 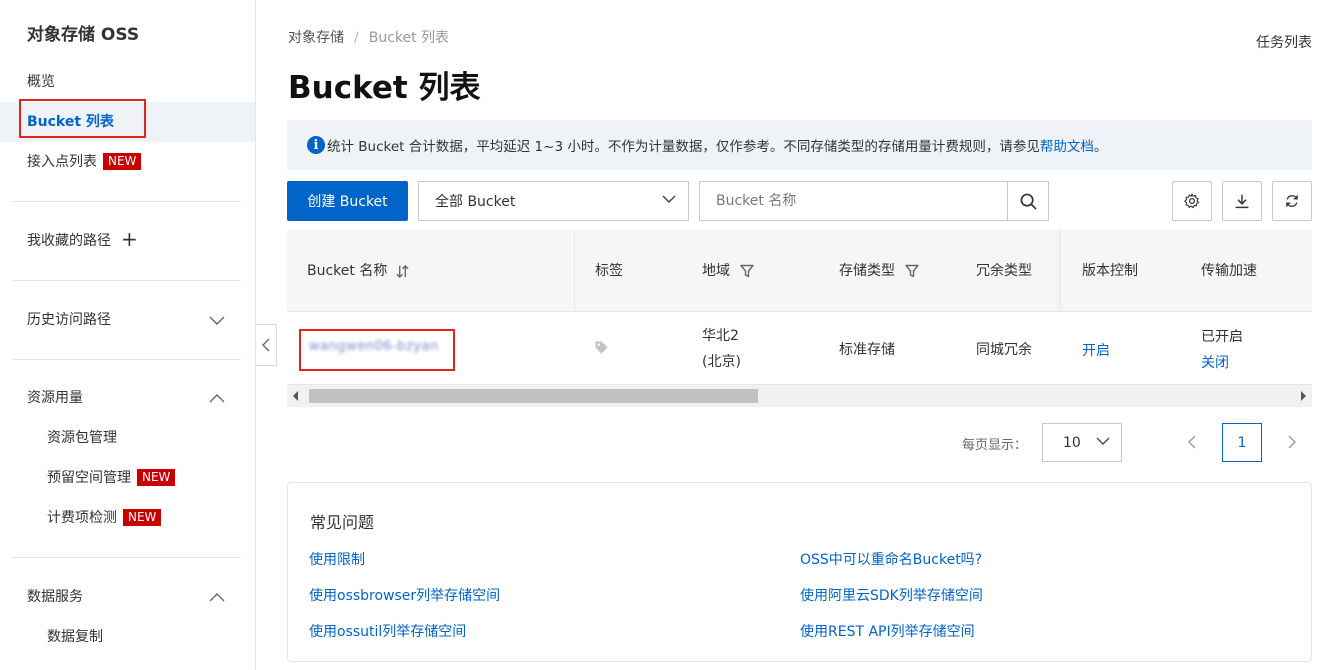 I want to click on page-title: Bucket 列表, so click(x=384, y=88).